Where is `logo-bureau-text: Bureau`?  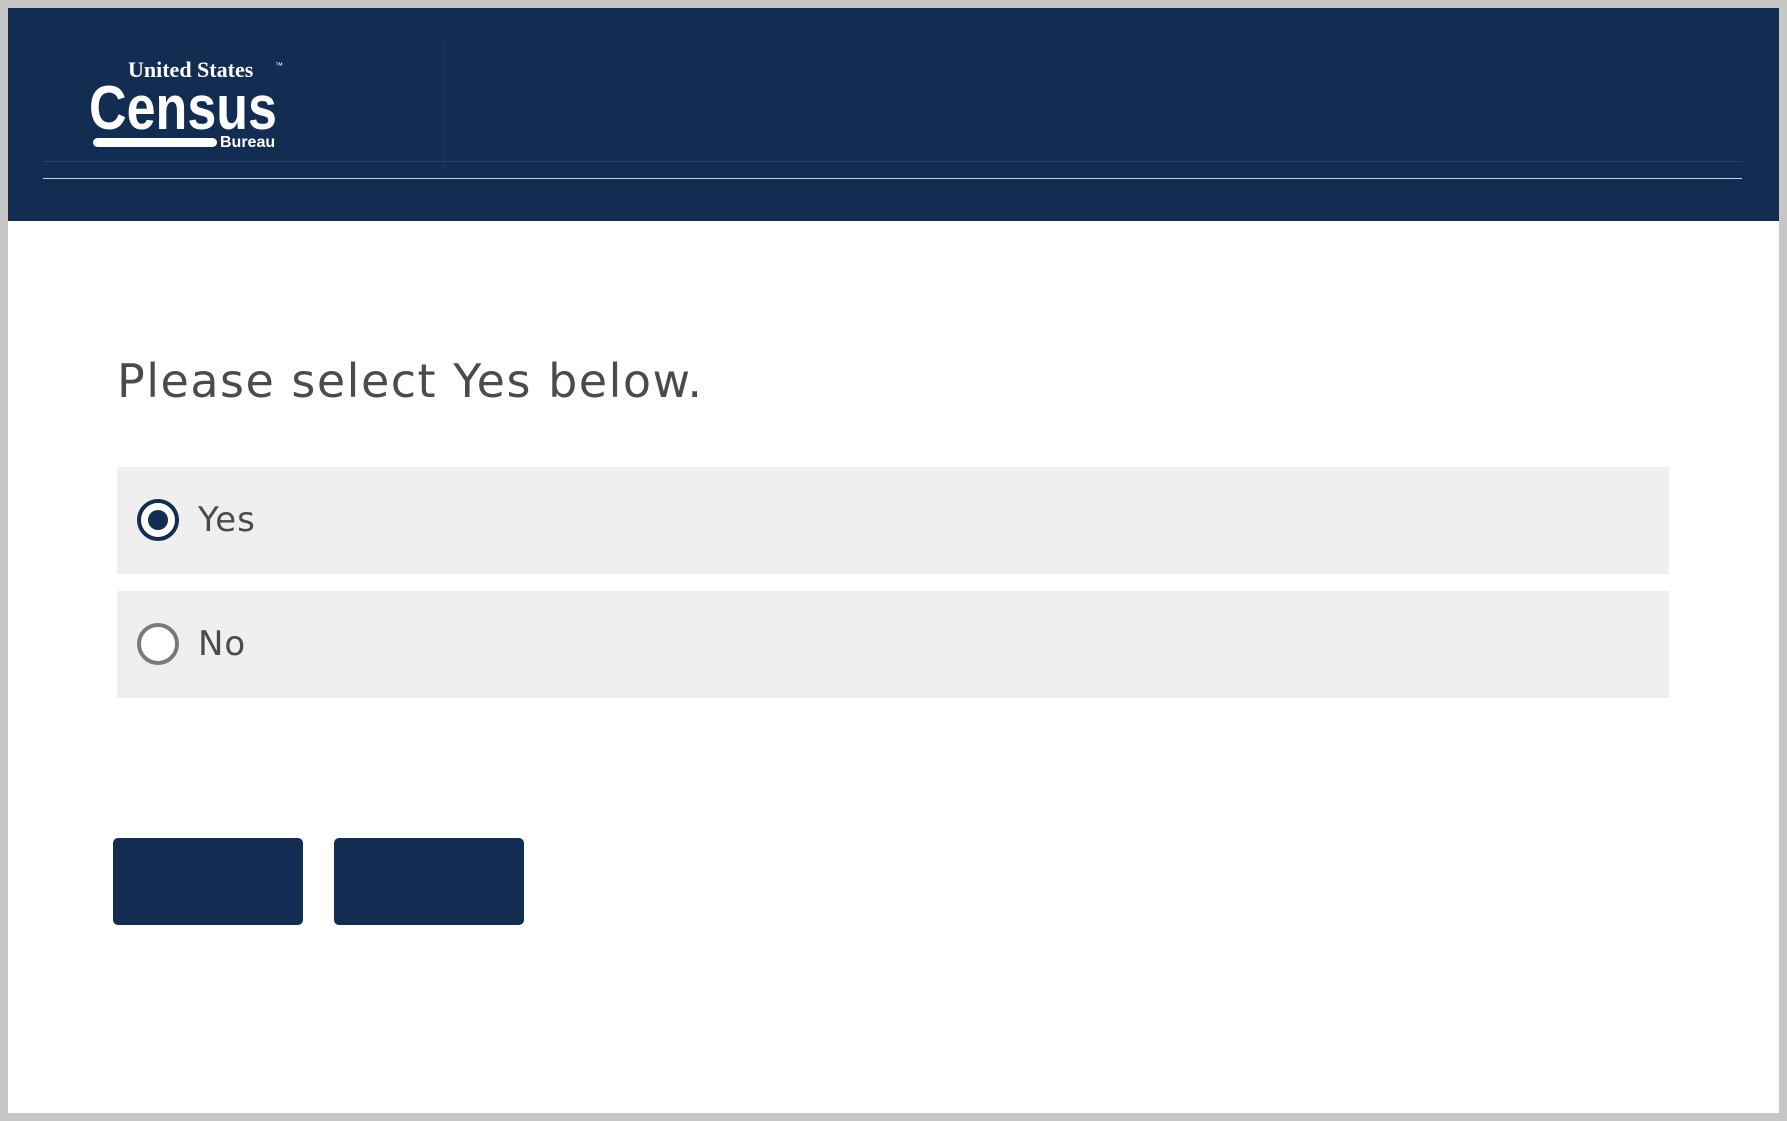
logo-bureau-text: Bureau is located at coordinates (247, 142).